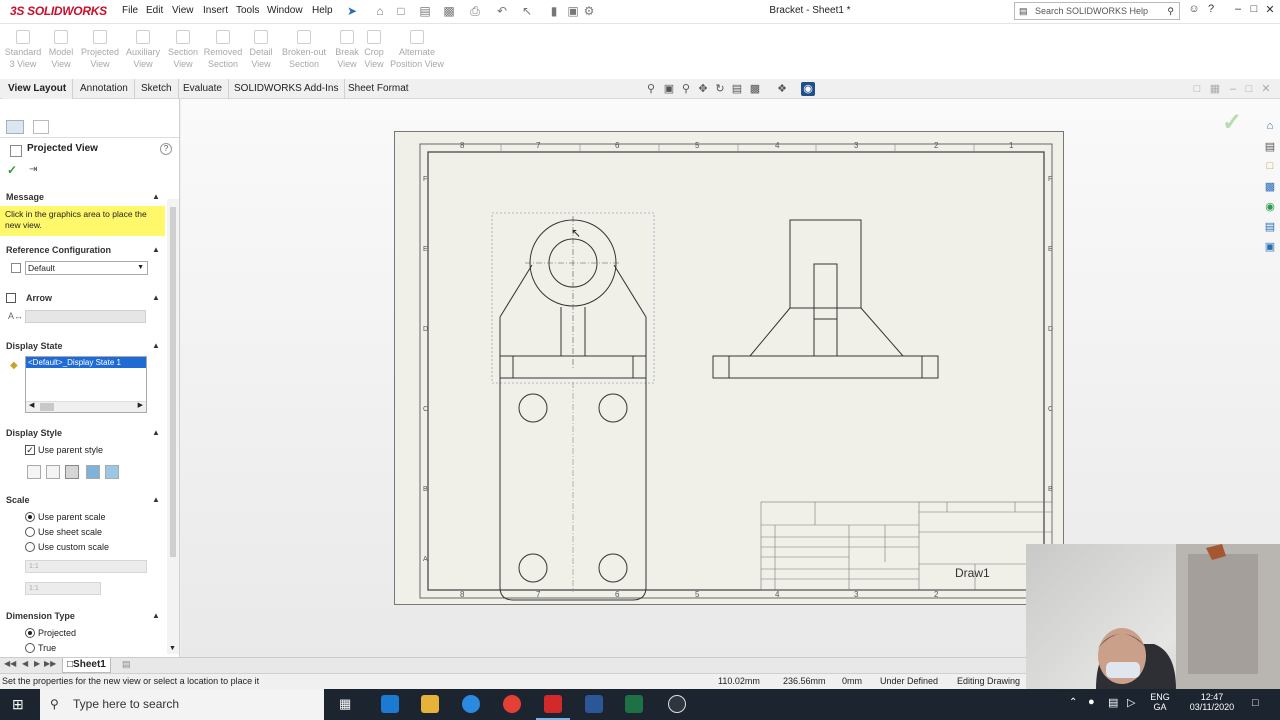 The width and height of the screenshot is (1280, 720). I want to click on section-view-button: Section View, so click(183, 50).